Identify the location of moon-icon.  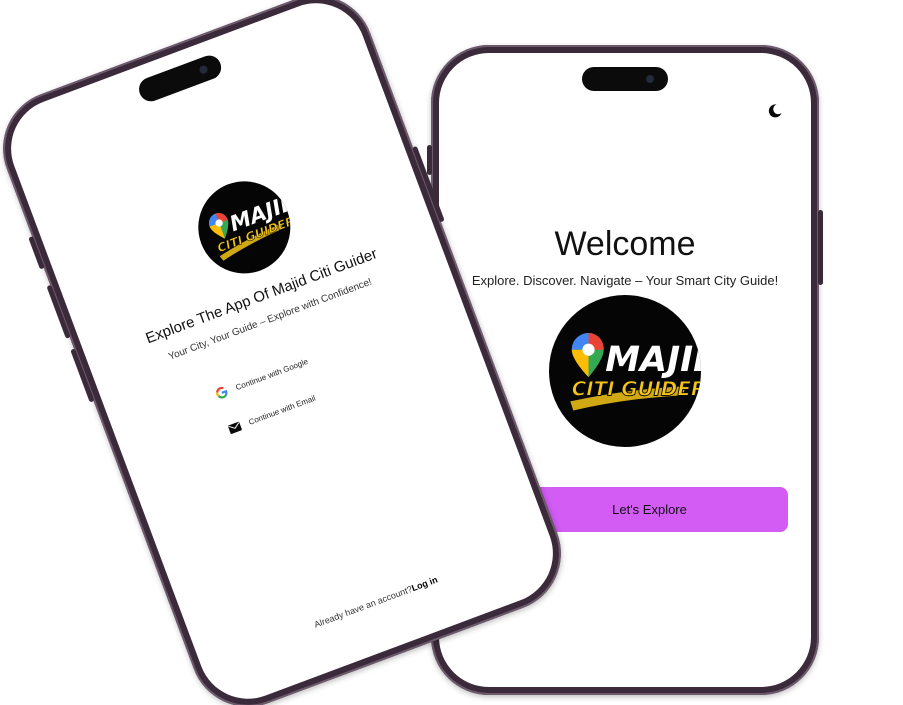
(775, 111).